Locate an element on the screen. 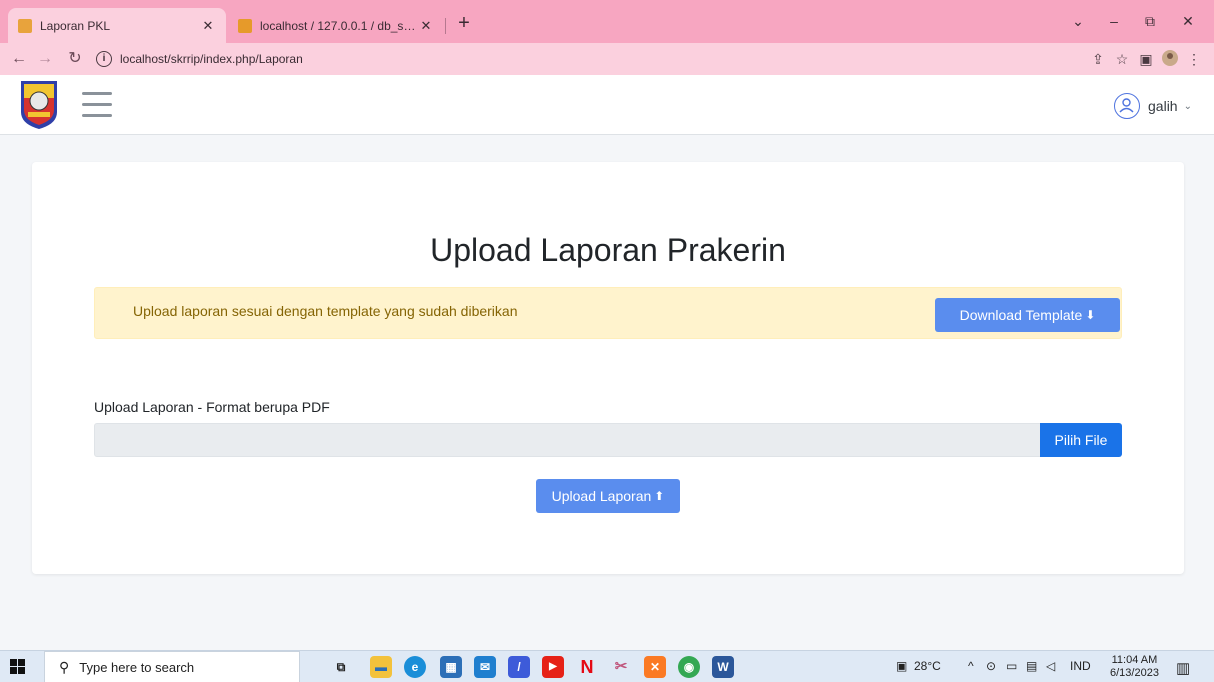  restore-button: ⧉ is located at coordinates (1150, 21).